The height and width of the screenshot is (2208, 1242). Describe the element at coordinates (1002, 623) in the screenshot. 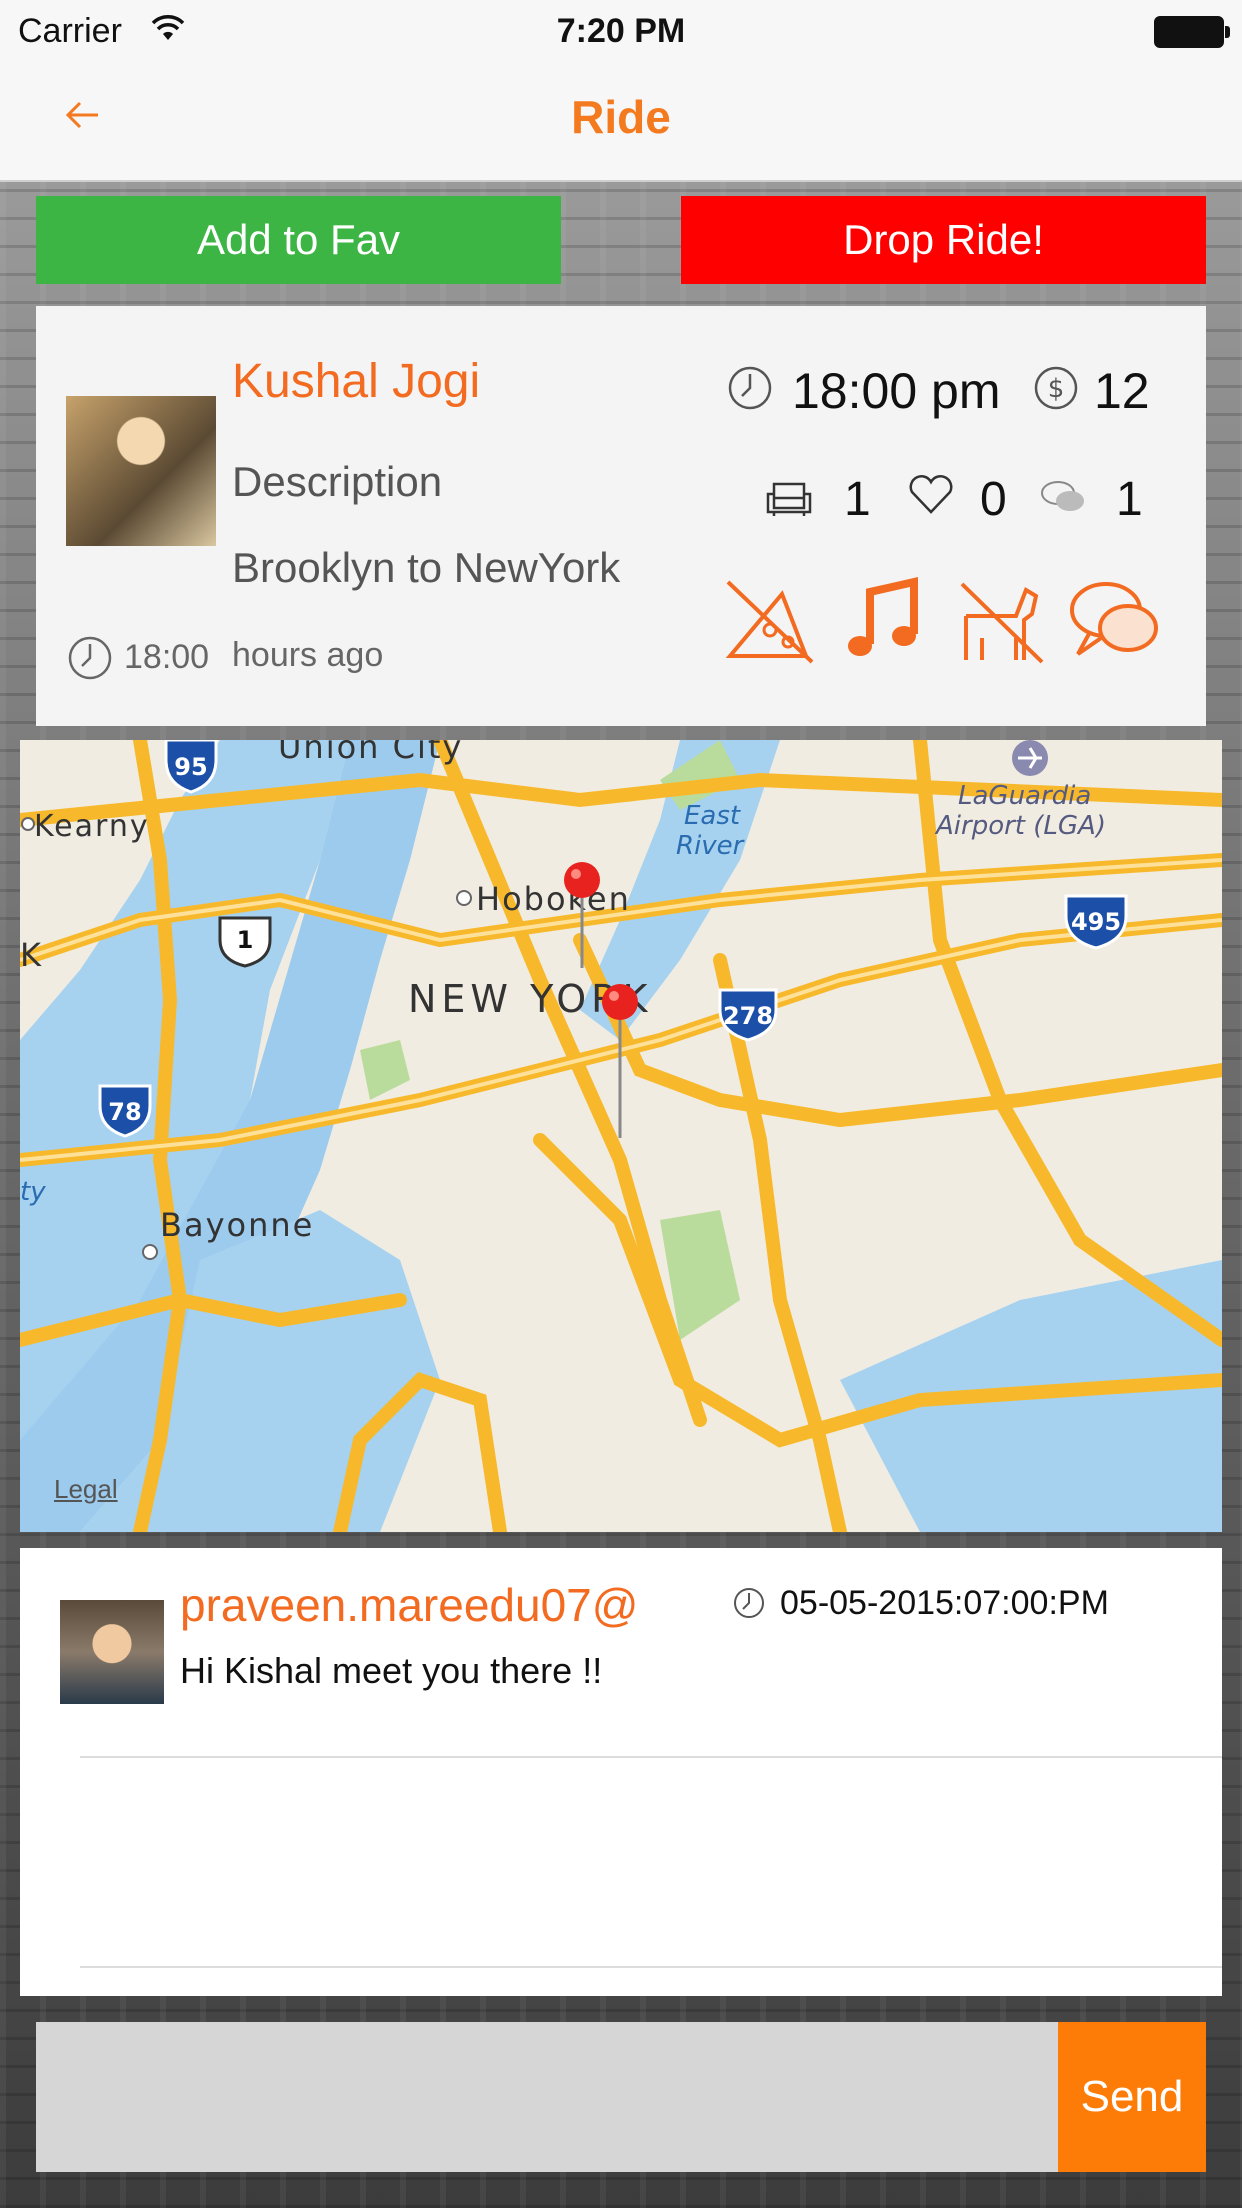

I see `no-pets-icon` at that location.